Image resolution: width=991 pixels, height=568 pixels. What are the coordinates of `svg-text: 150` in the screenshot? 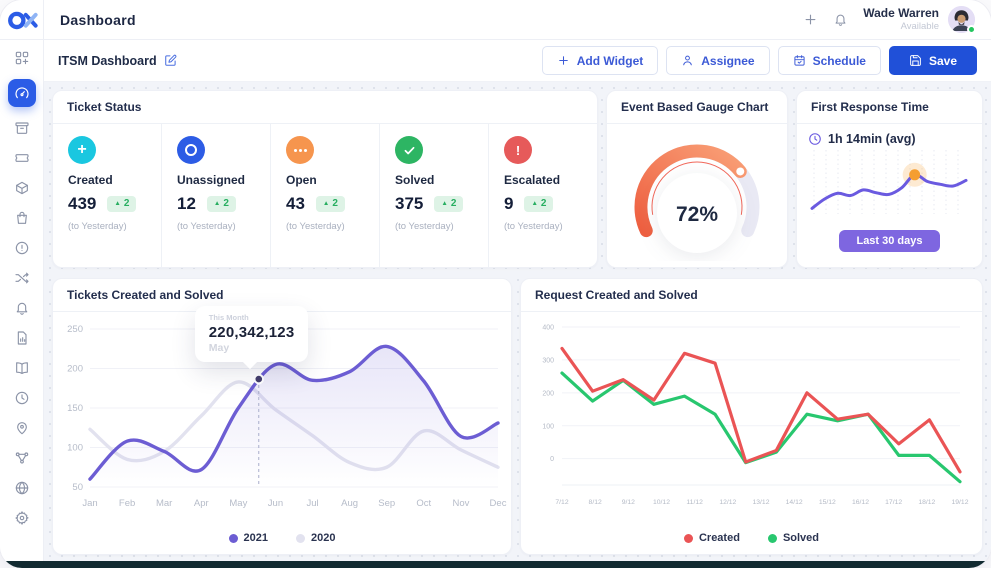 It's located at (75, 408).